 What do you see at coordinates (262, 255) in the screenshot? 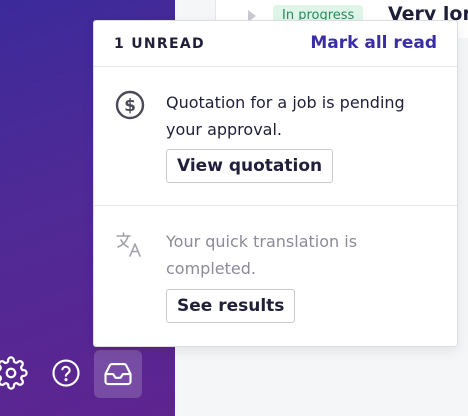
I see `notification-text: Your quick translation is completed.` at bounding box center [262, 255].